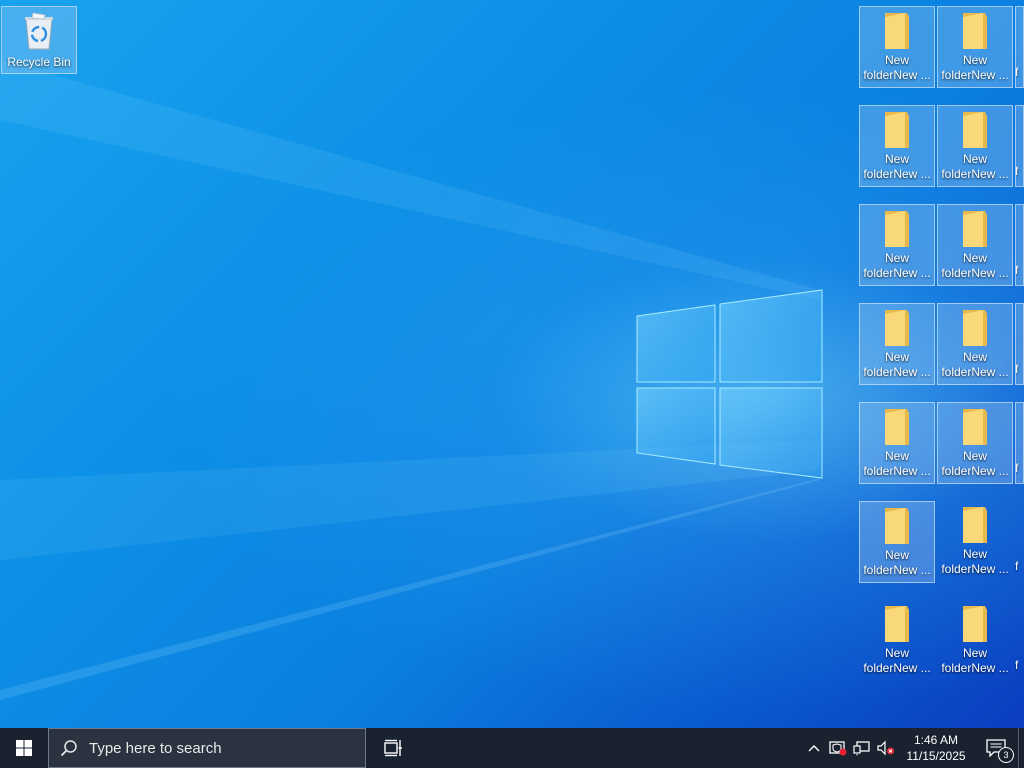  What do you see at coordinates (39, 62) in the screenshot?
I see `recycle-bin-label: Recycle Bin` at bounding box center [39, 62].